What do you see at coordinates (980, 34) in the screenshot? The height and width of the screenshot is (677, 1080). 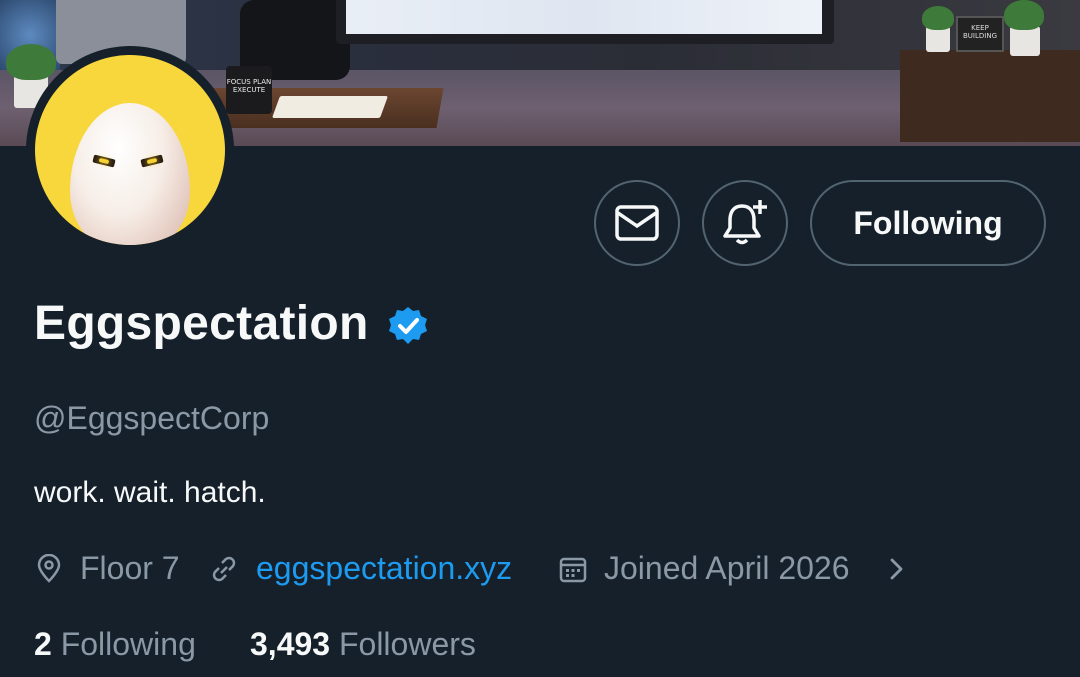 I see `banner-sign: KEEP BUILDING` at bounding box center [980, 34].